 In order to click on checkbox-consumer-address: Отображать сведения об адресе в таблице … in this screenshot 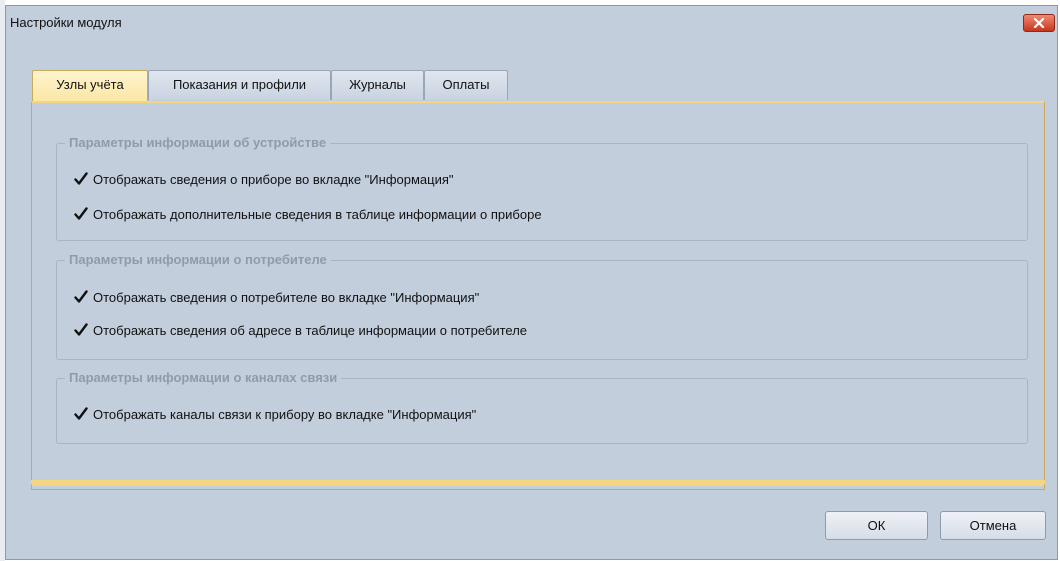, I will do `click(300, 330)`.